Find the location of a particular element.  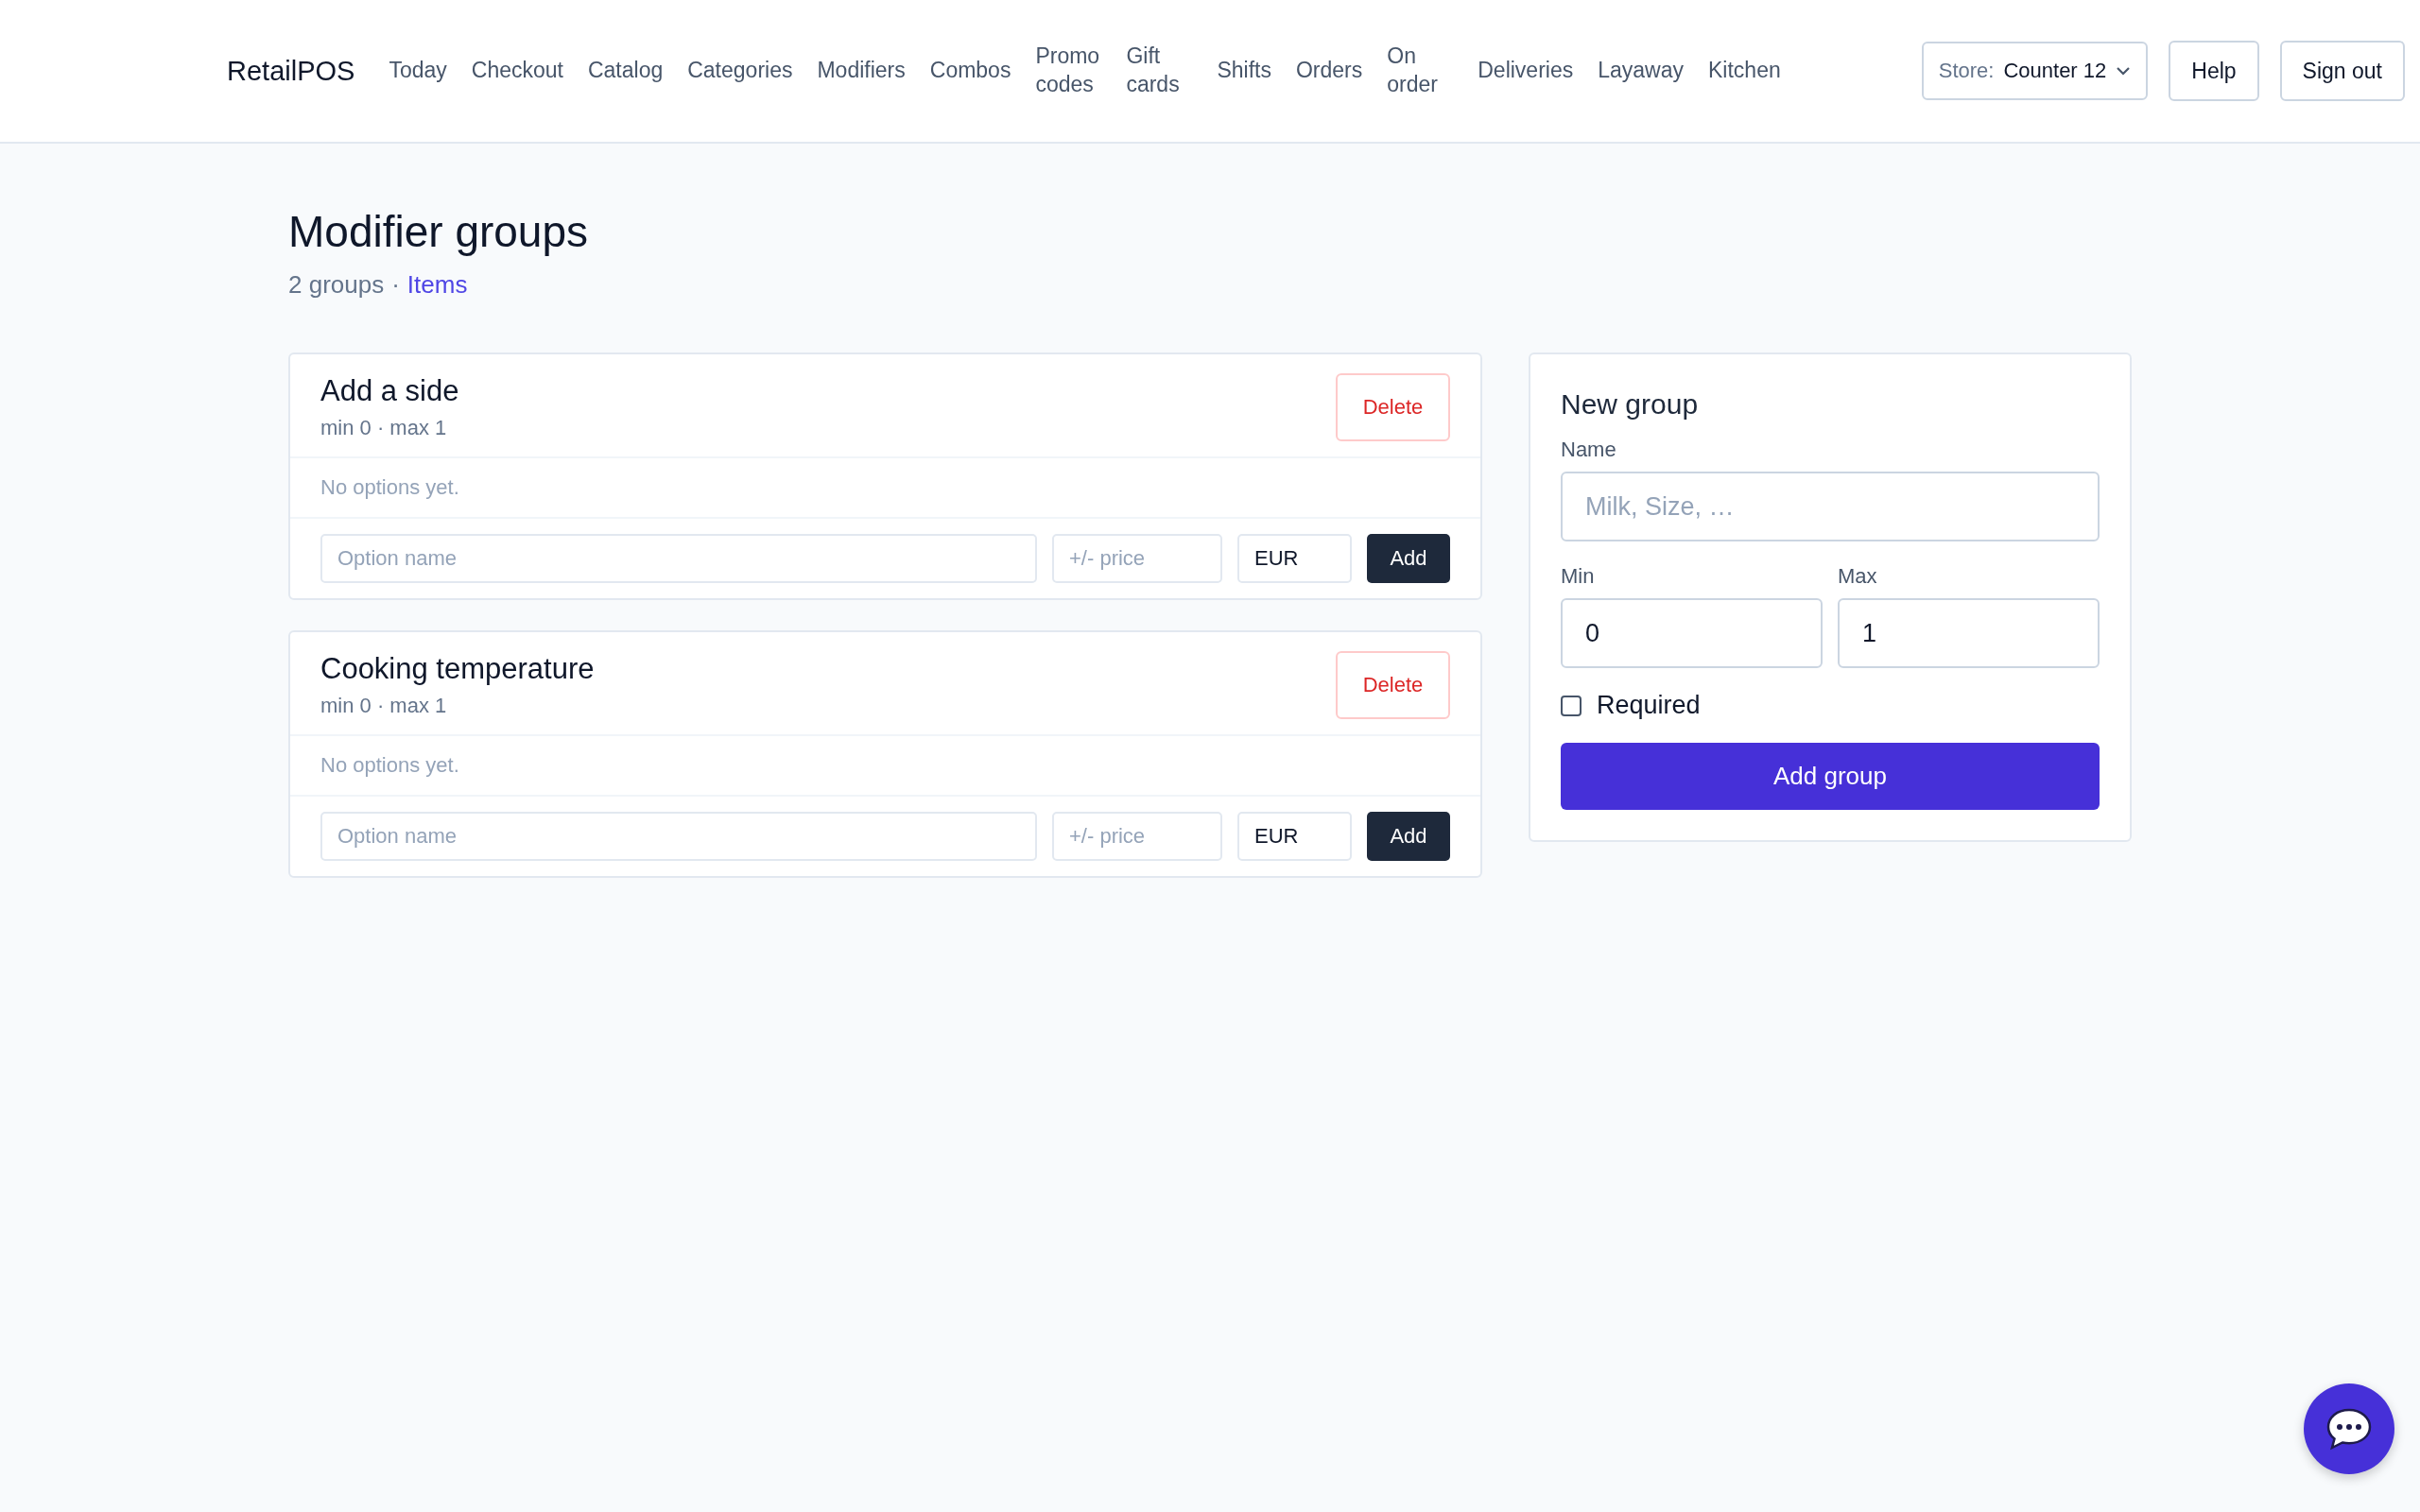

nav-link: Gift cards is located at coordinates (1160, 71).